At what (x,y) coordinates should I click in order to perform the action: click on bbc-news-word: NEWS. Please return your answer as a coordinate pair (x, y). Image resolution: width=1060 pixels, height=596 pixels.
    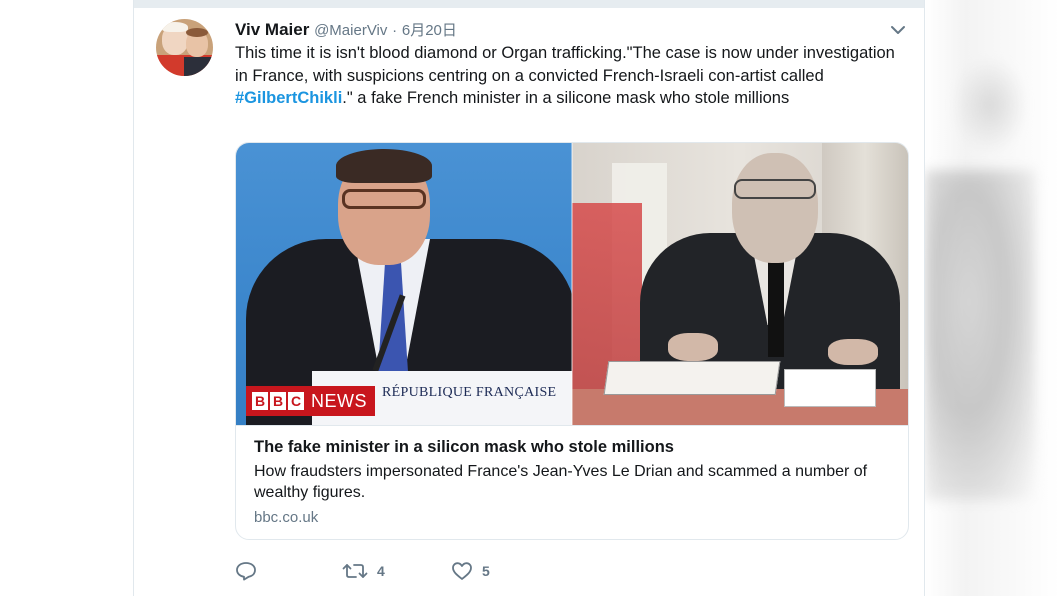
    Looking at the image, I should click on (339, 400).